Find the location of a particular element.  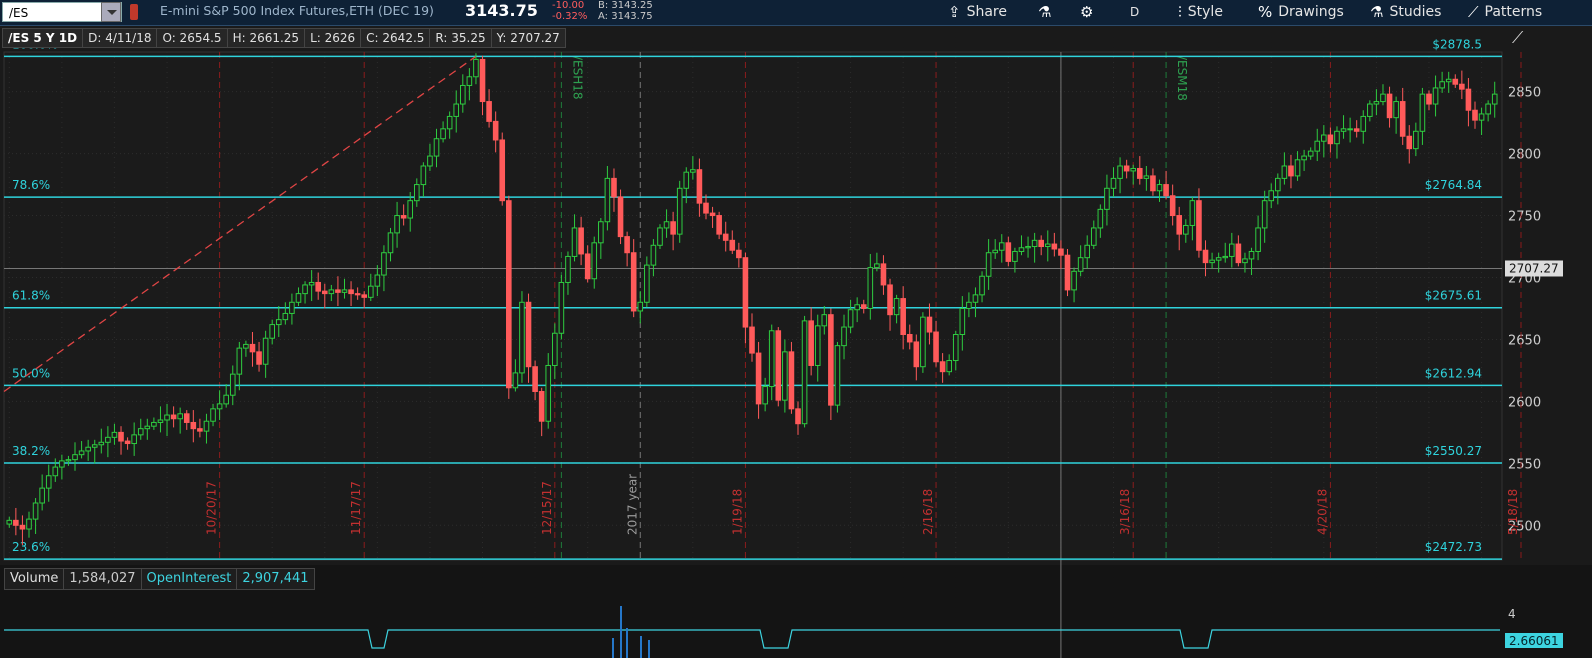

symbol-text: /ES is located at coordinates (19, 13).